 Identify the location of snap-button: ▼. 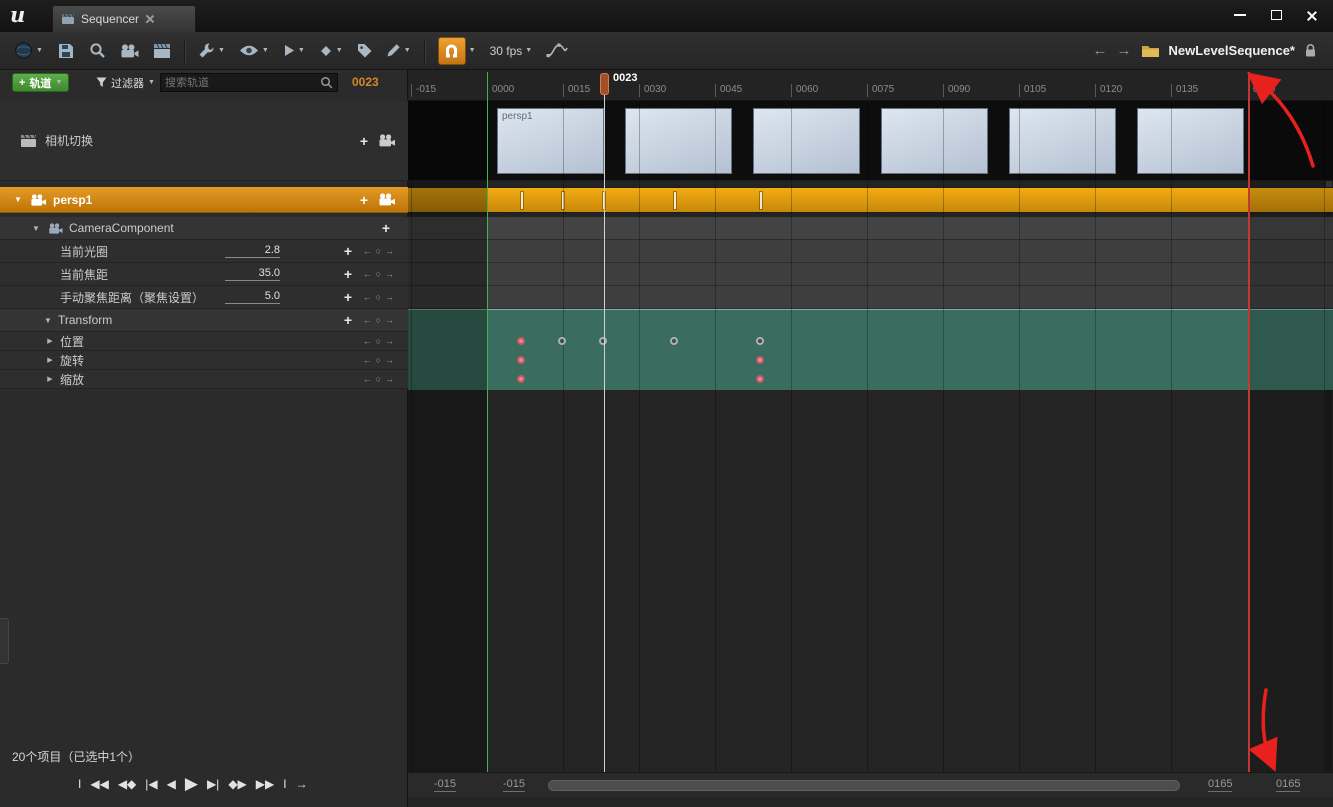
(457, 51).